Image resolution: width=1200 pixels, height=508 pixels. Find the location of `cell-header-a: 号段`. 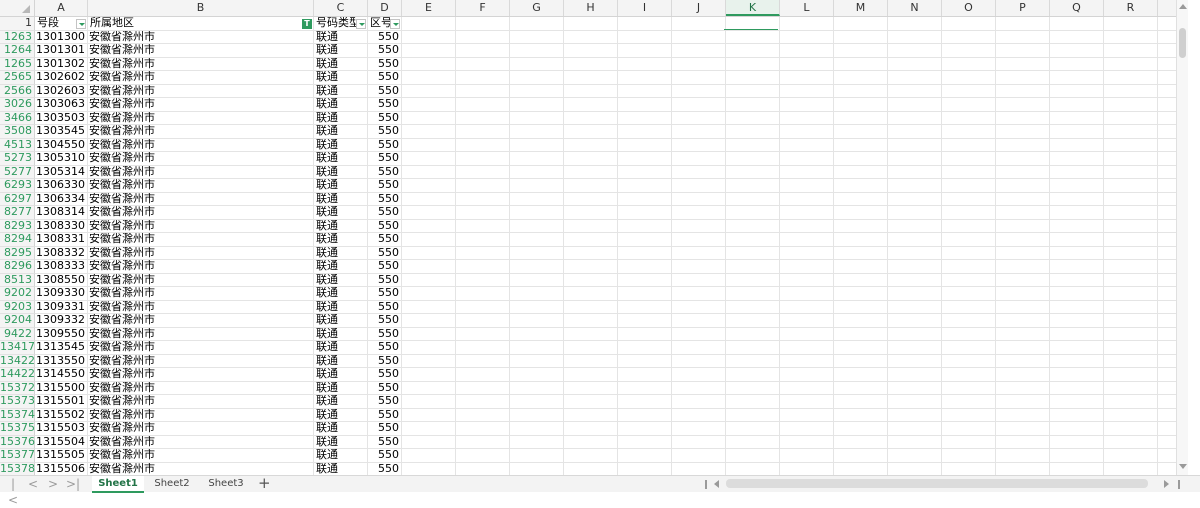

cell-header-a: 号段 is located at coordinates (61, 24).